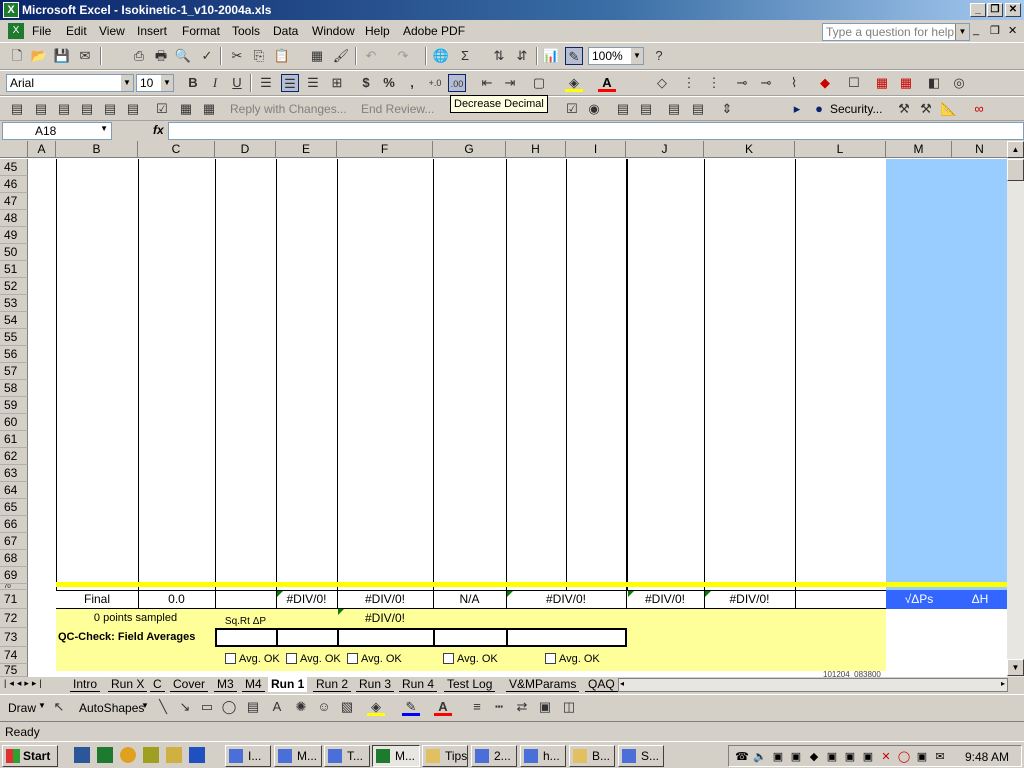  I want to click on row-header-55: 55, so click(14, 337).